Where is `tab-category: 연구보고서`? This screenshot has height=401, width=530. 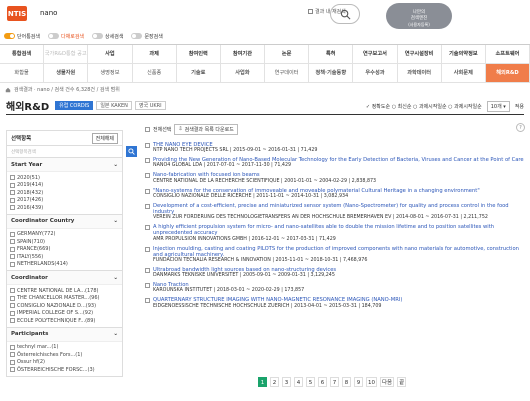
tab-category: 연구보고서 is located at coordinates (375, 54).